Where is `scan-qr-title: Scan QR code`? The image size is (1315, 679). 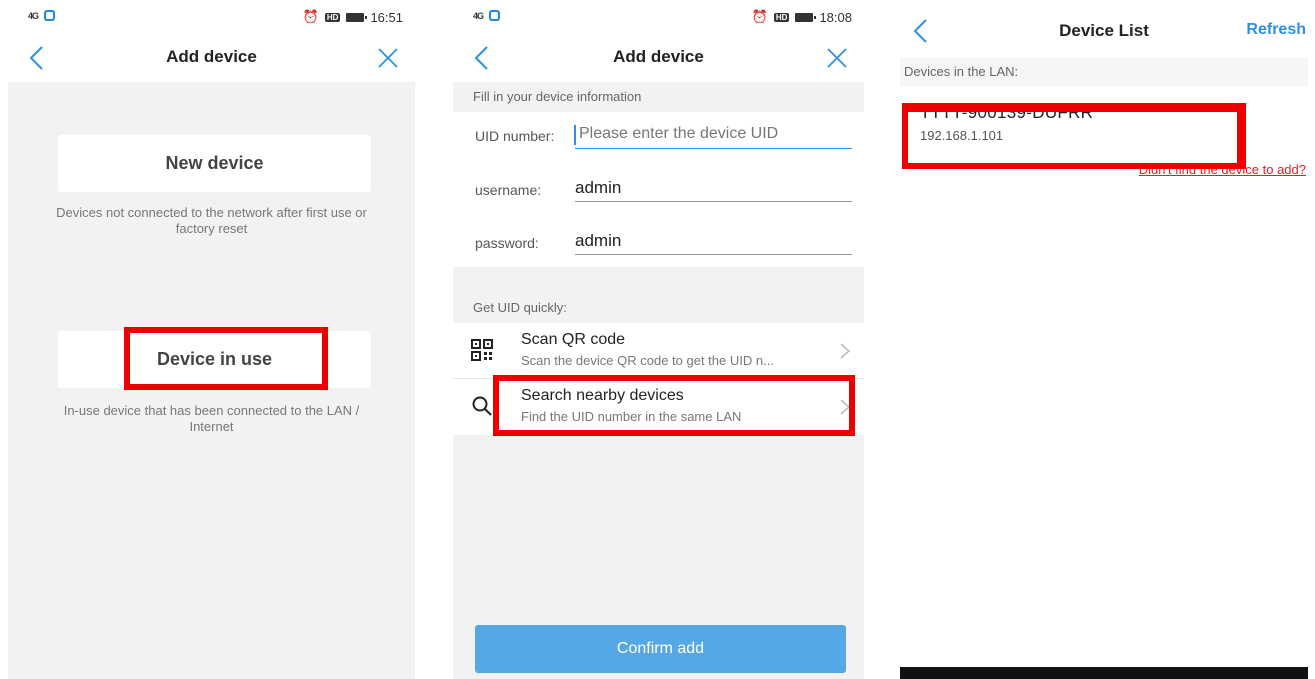 scan-qr-title: Scan QR code is located at coordinates (573, 339).